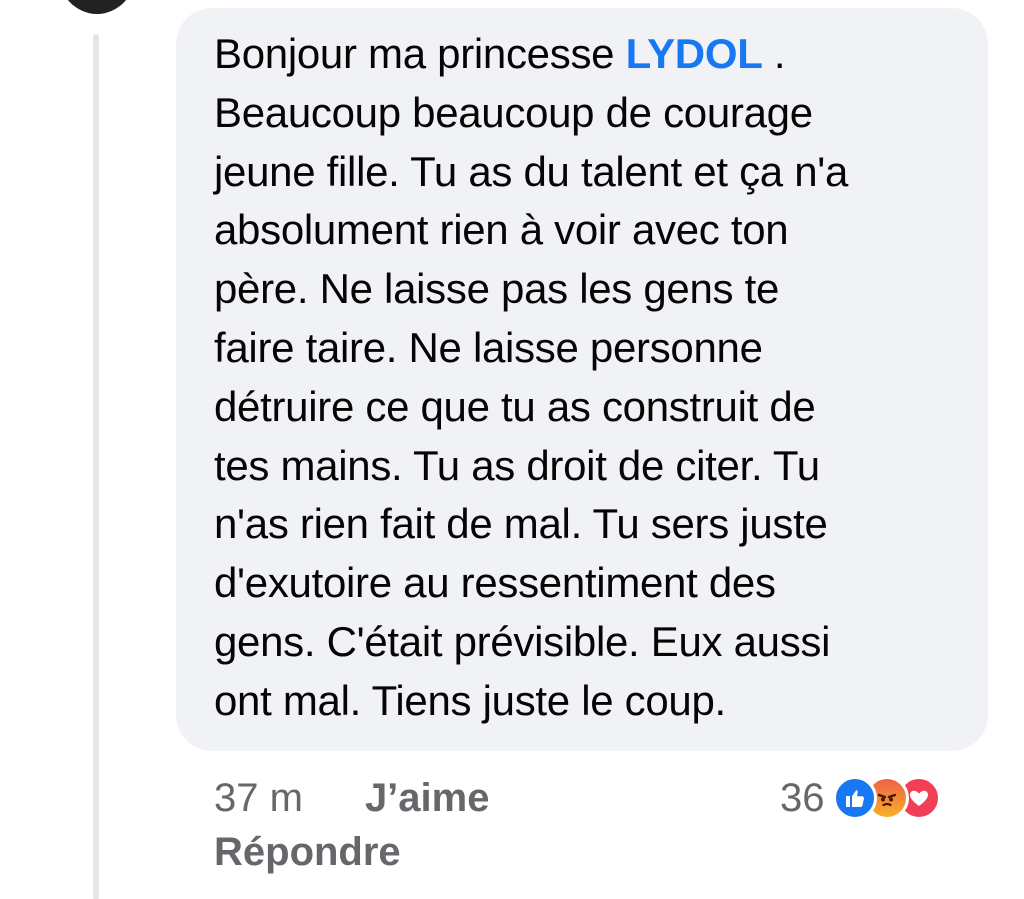 This screenshot has height=899, width=1024. I want to click on comment-actions: 37 m J’aime, so click(351, 798).